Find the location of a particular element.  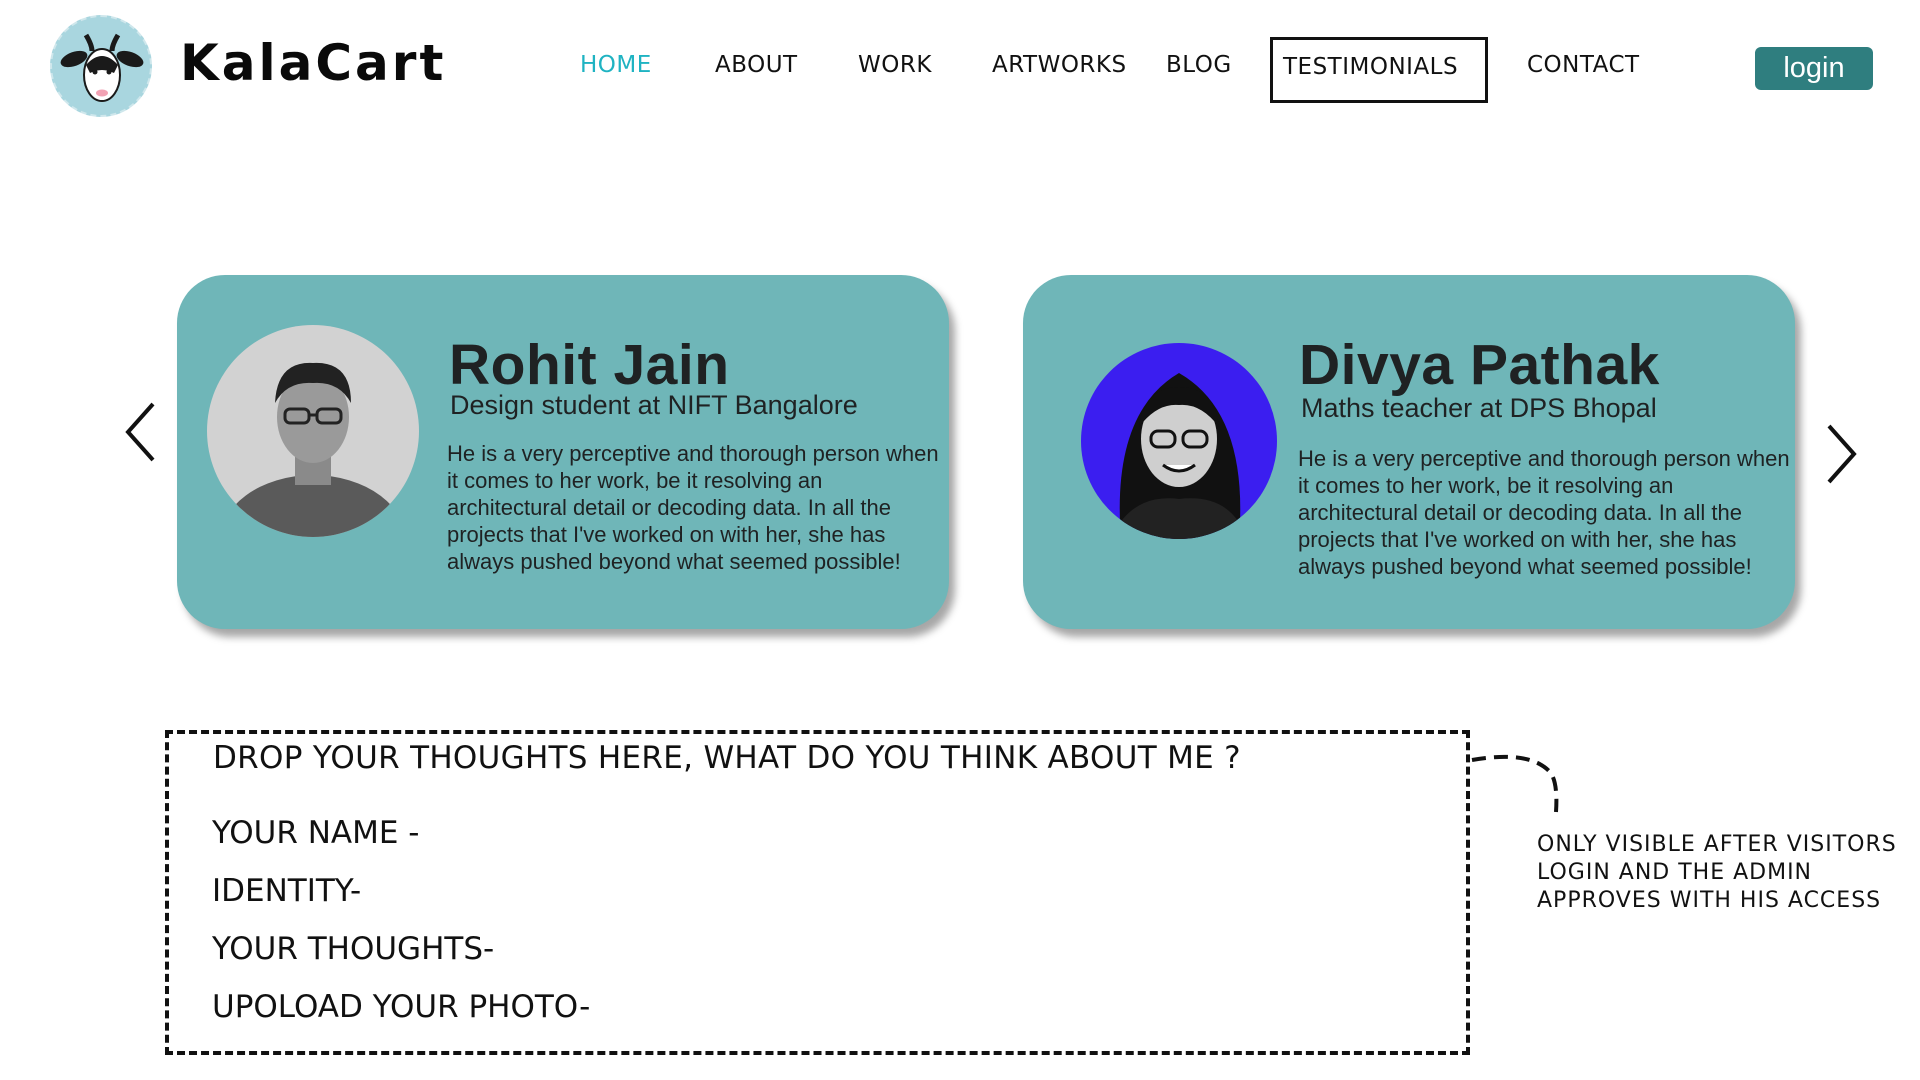

nav-work: WORK is located at coordinates (895, 65).